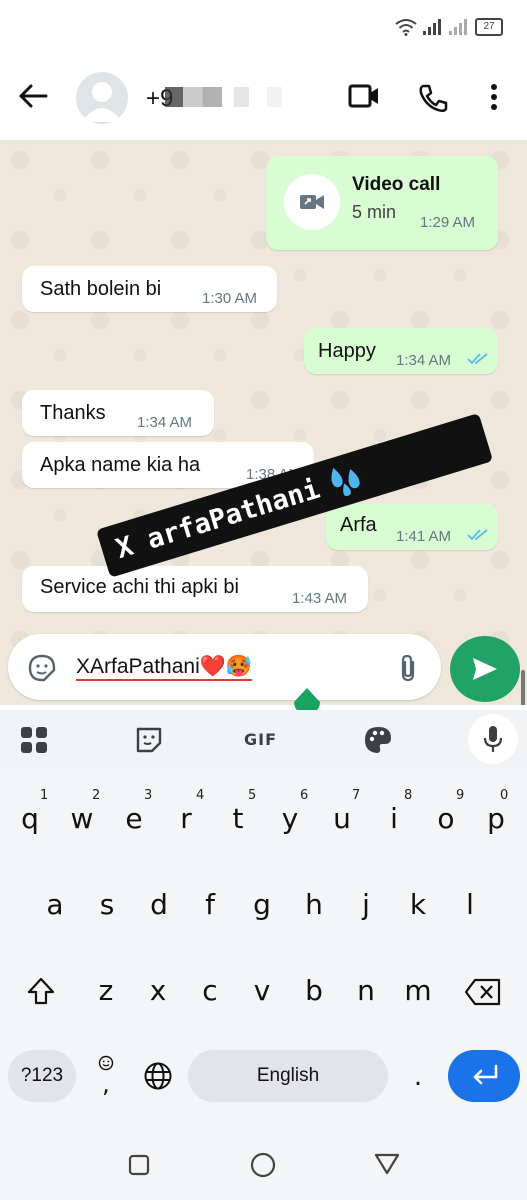 This screenshot has height=1200, width=527. I want to click on key-p: p, so click(496, 818).